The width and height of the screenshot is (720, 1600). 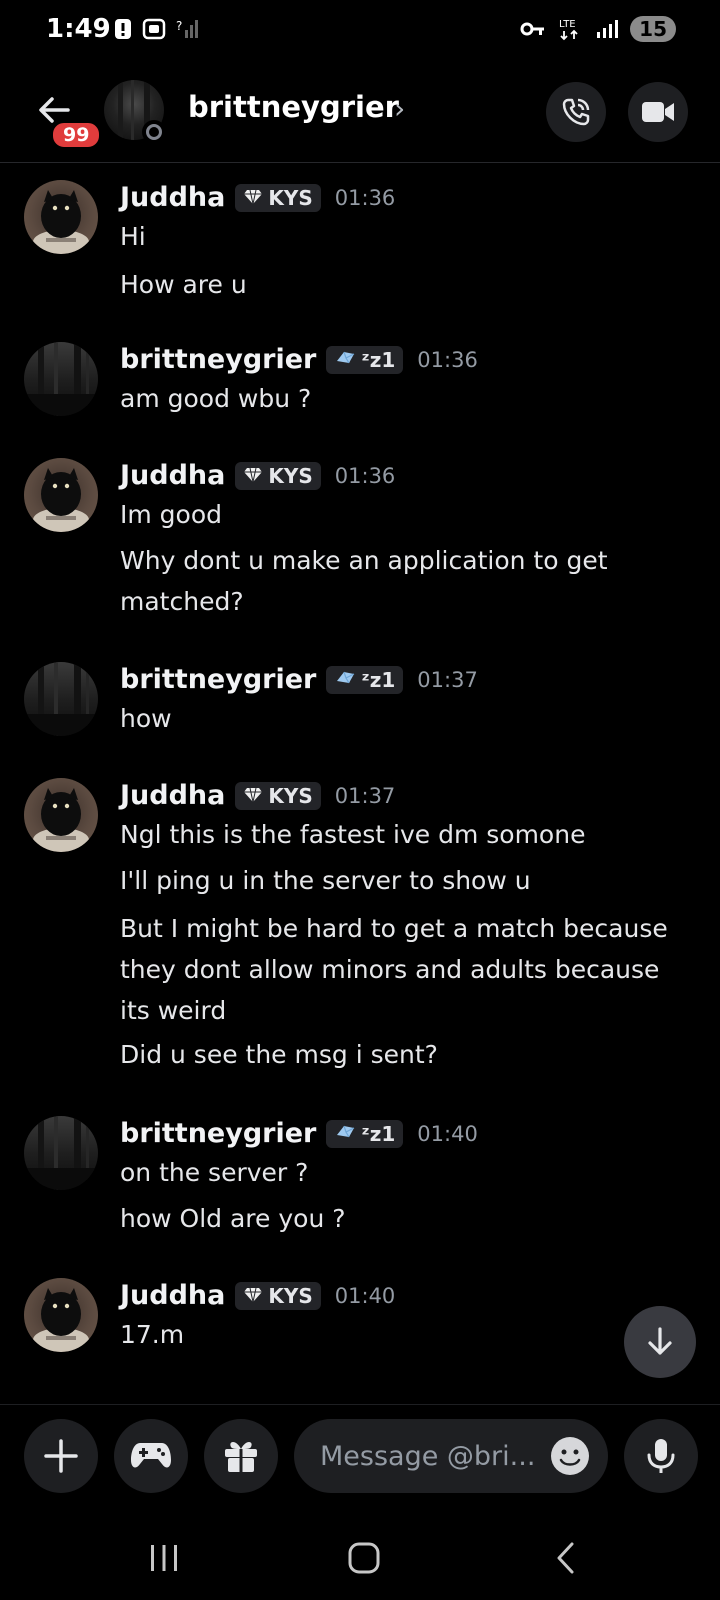 I want to click on screenshot-icon, so click(x=154, y=29).